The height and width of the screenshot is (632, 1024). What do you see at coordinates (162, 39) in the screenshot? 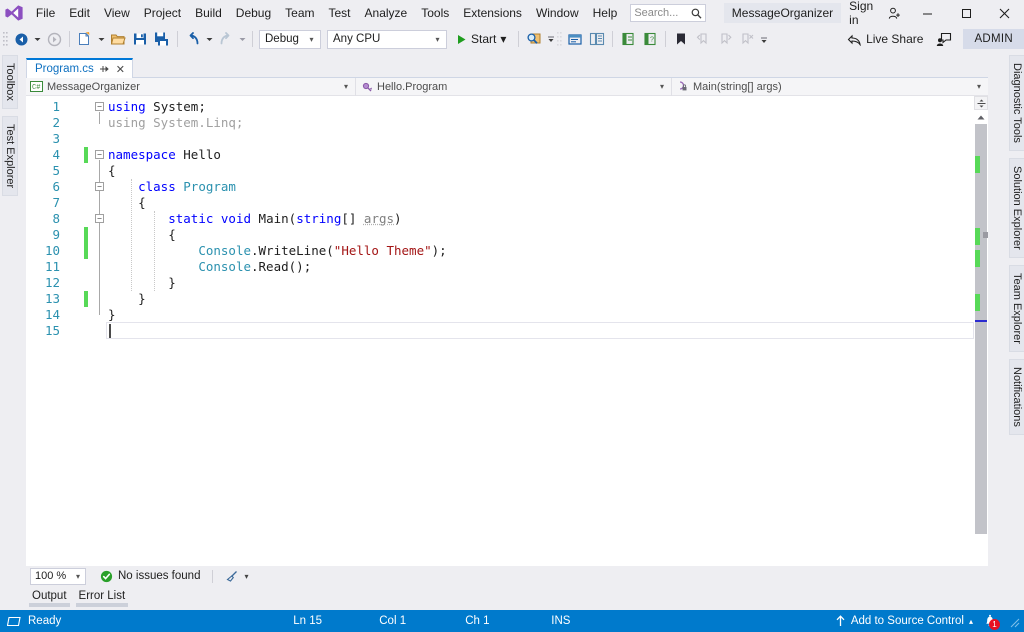
I see `save-all-icon` at bounding box center [162, 39].